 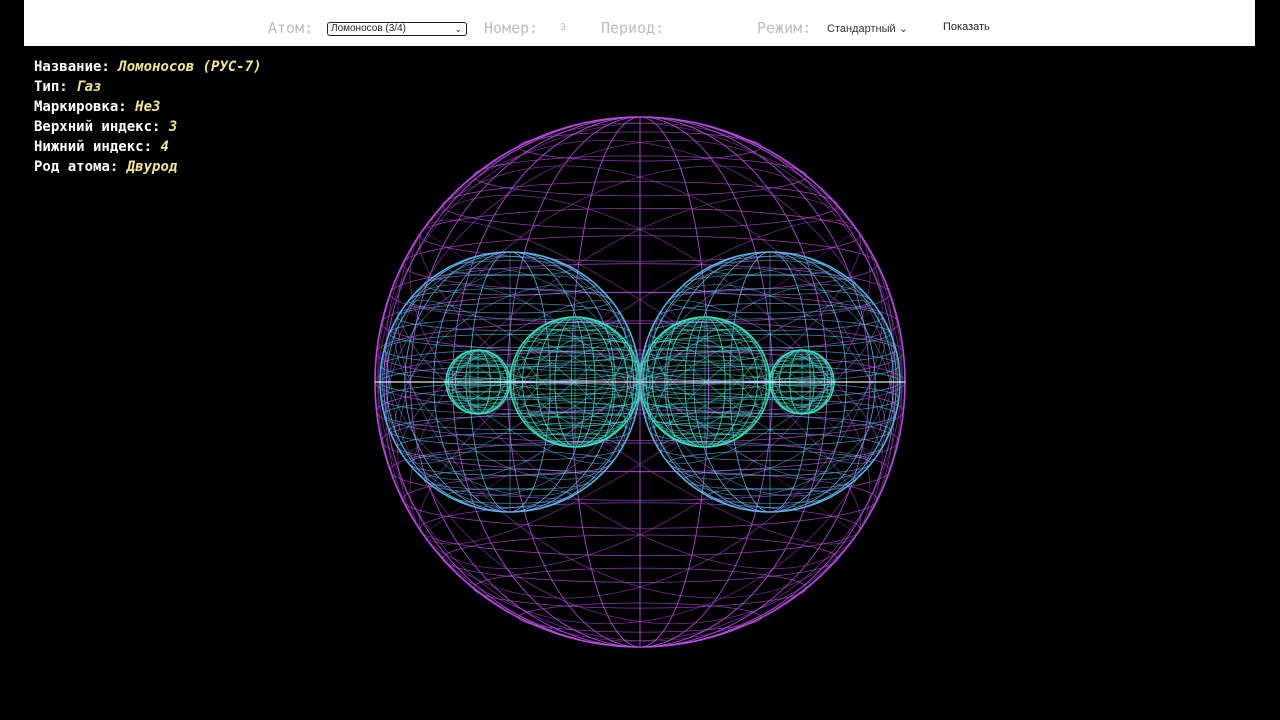 What do you see at coordinates (148, 87) in the screenshot?
I see `info-row-type: Тип: Газ` at bounding box center [148, 87].